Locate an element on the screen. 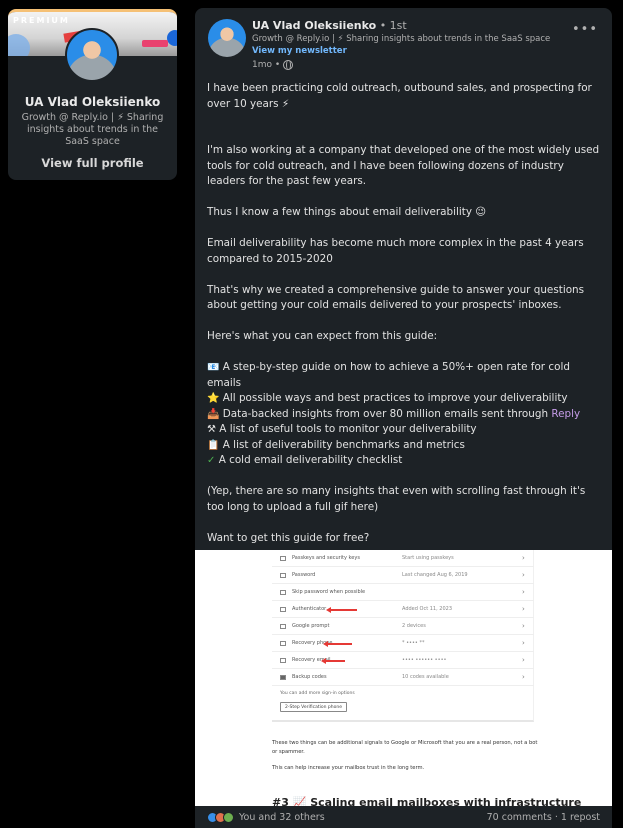 The height and width of the screenshot is (828, 623). envelope-icon: 📧 is located at coordinates (213, 367).